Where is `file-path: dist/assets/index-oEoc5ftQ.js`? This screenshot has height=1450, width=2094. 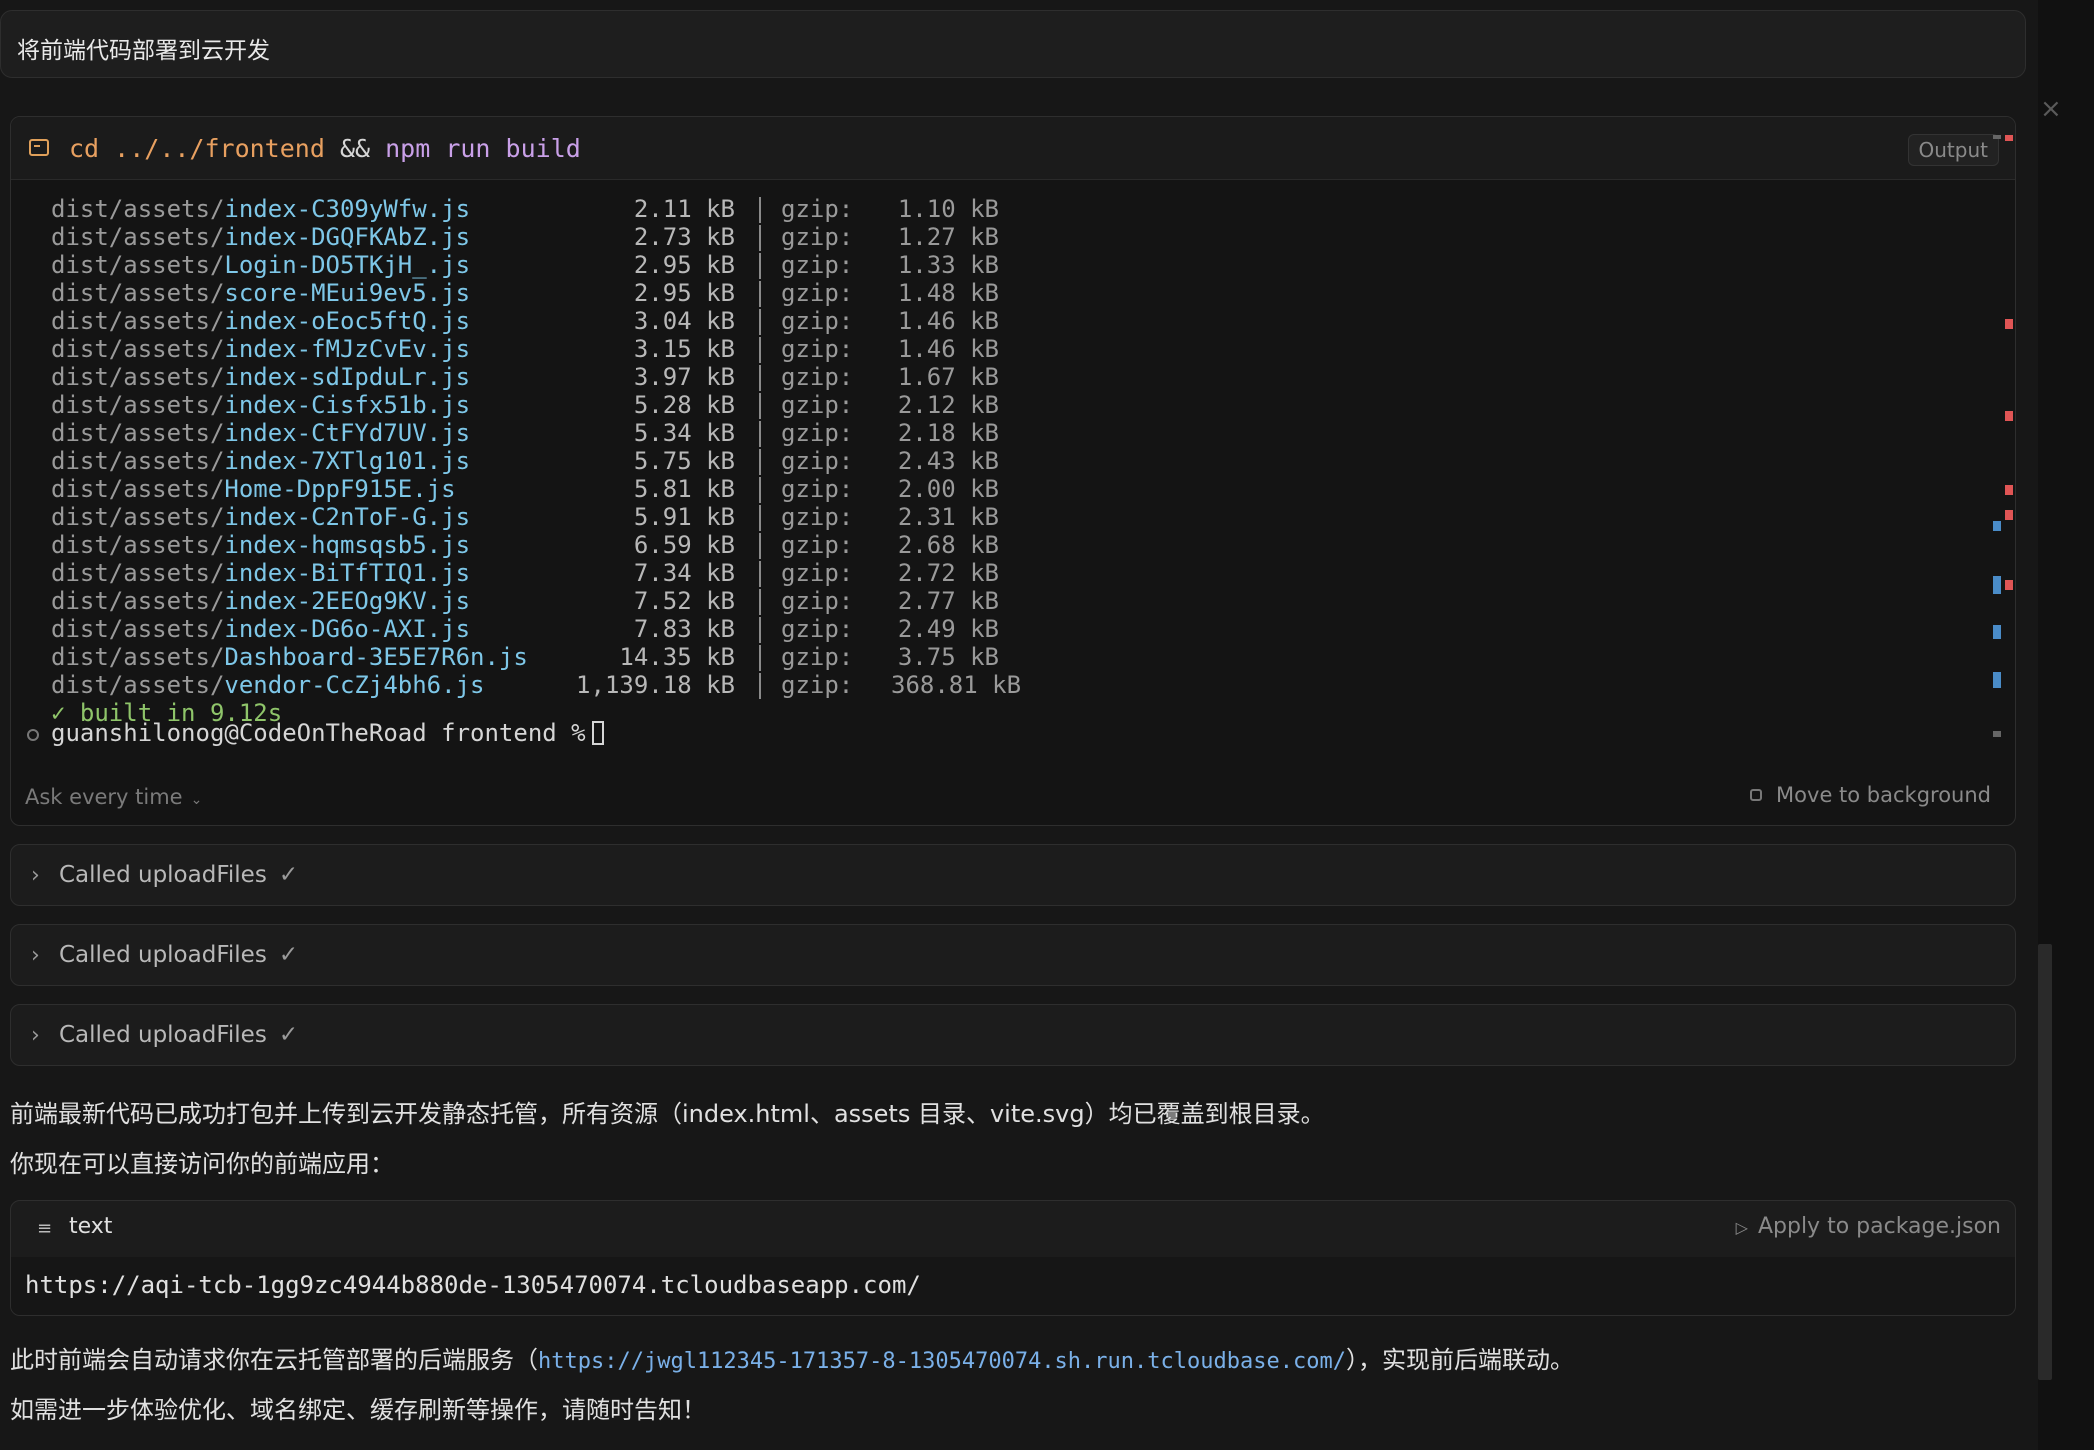 file-path: dist/assets/index-oEoc5ftQ.js is located at coordinates (260, 321).